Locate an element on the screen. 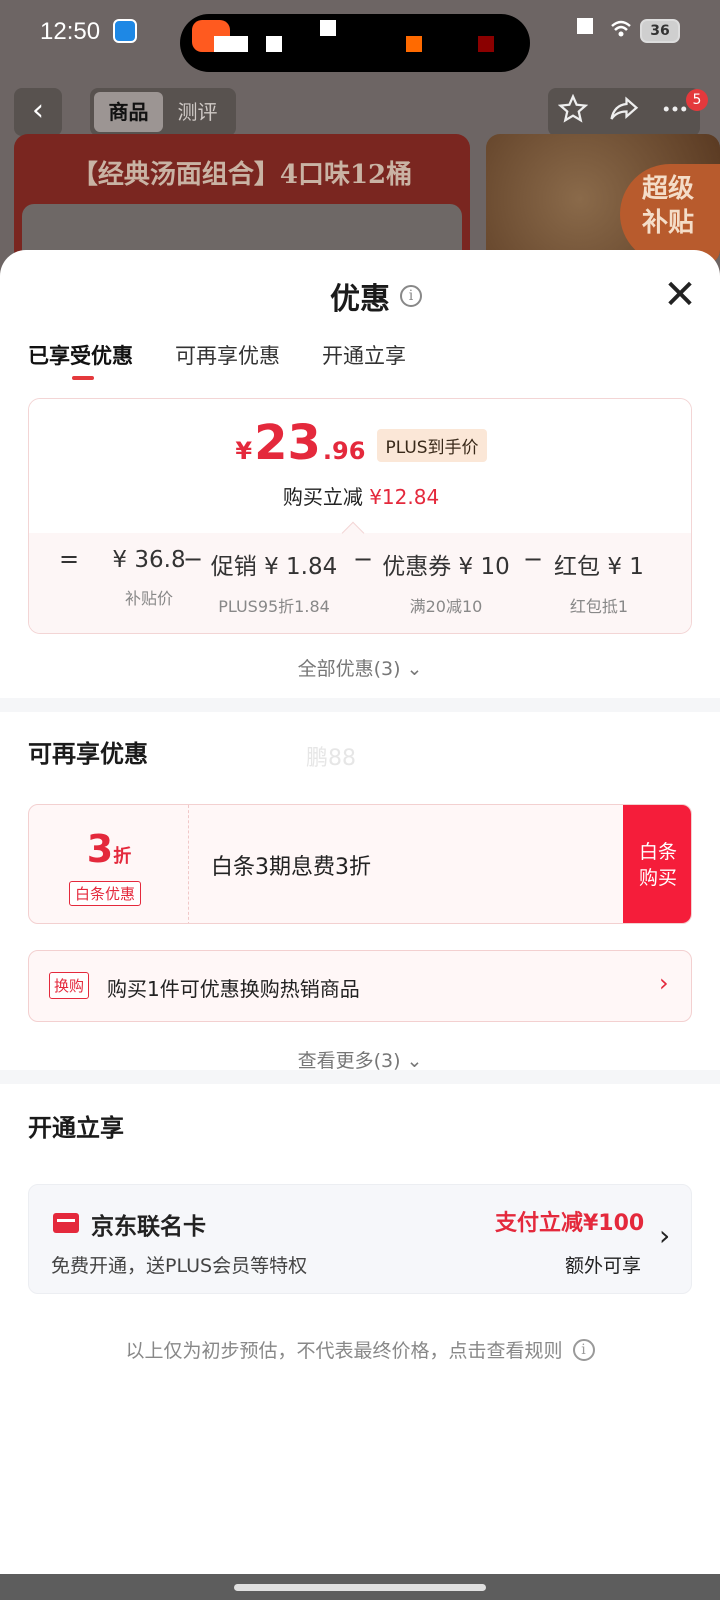 Image resolution: width=720 pixels, height=1600 pixels. all-discounts-toggle: 全部优惠(3) ⌄ is located at coordinates (360, 667).